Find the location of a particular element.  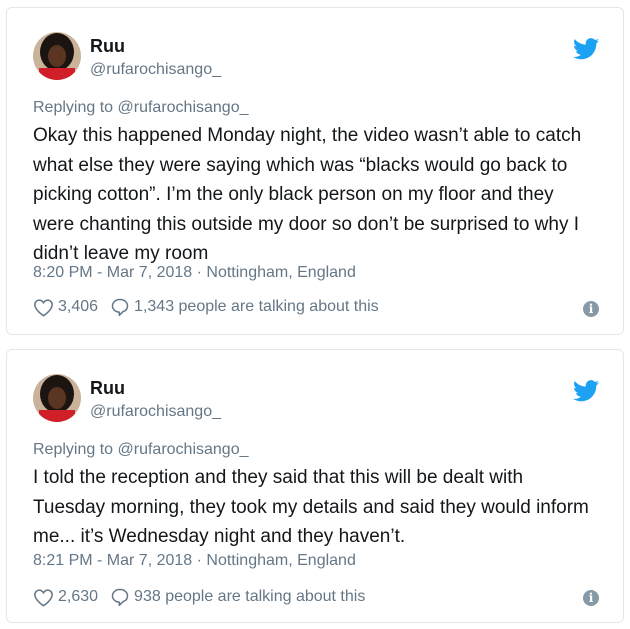

conversation-button: 938 people are talking about this is located at coordinates (237, 597).